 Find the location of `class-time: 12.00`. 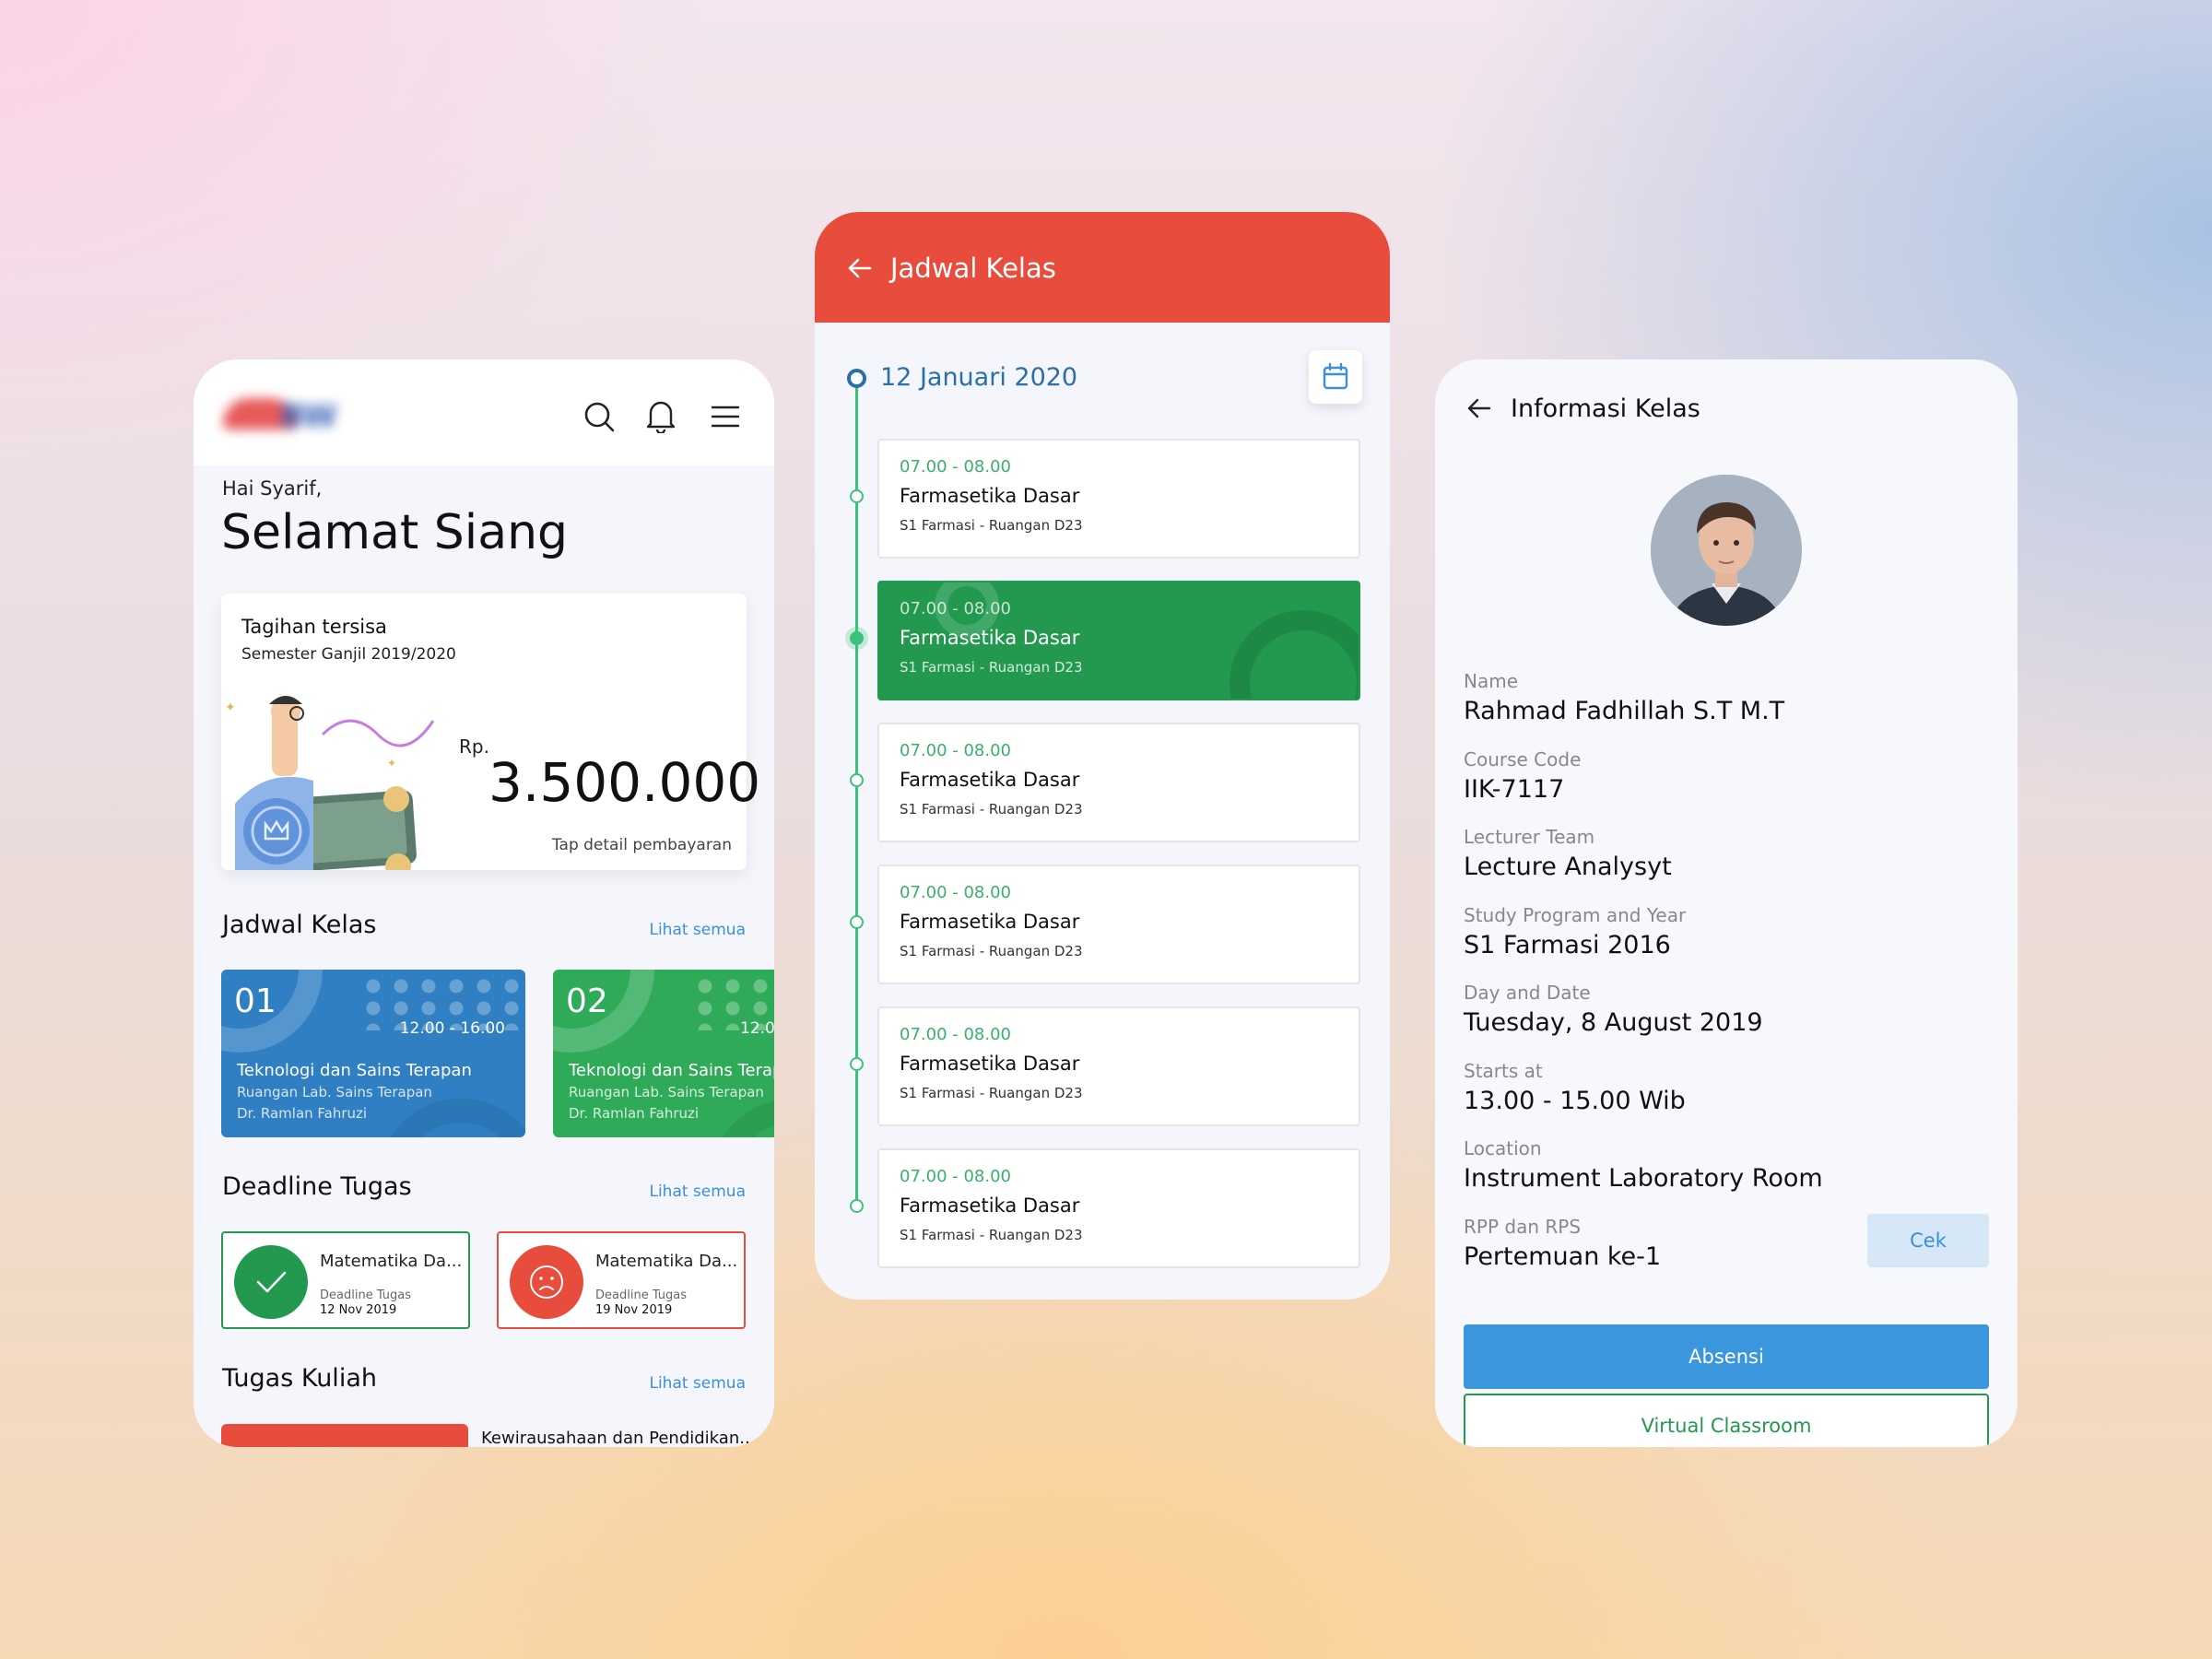

class-time: 12.00 is located at coordinates (757, 1028).